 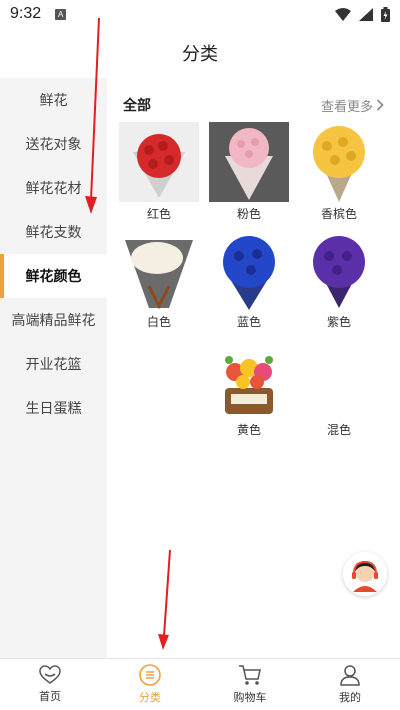 I want to click on category-item-white: 白色, so click(x=159, y=280).